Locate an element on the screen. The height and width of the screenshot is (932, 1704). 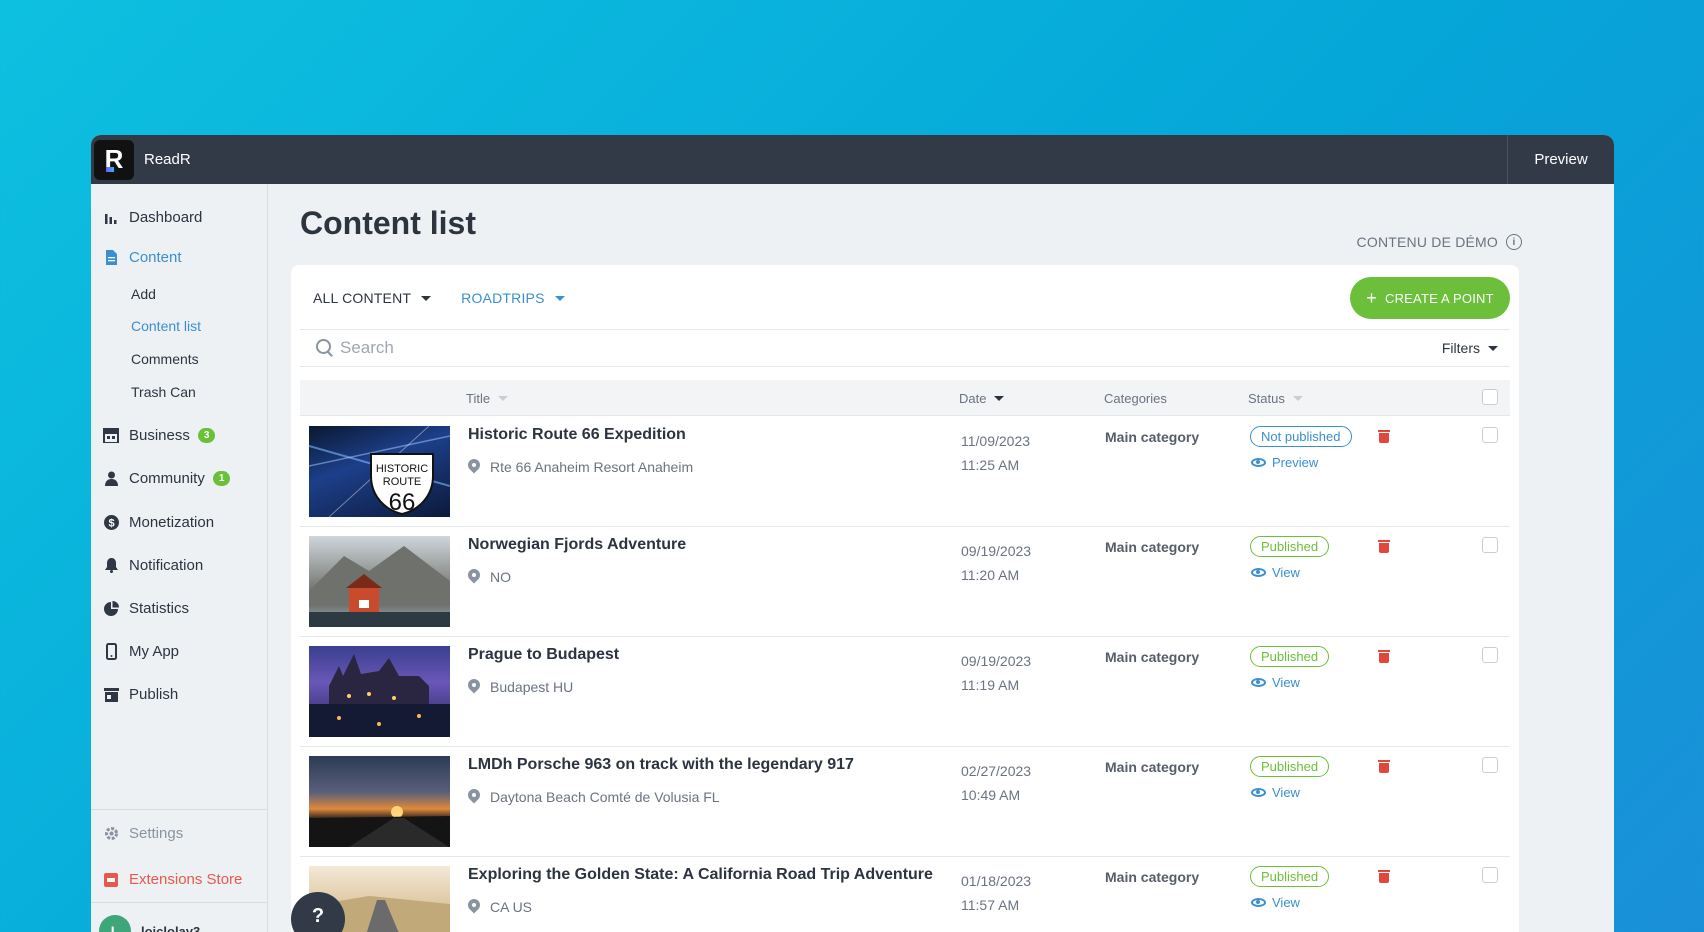
row-title: Prague to Budapest is located at coordinates (543, 655).